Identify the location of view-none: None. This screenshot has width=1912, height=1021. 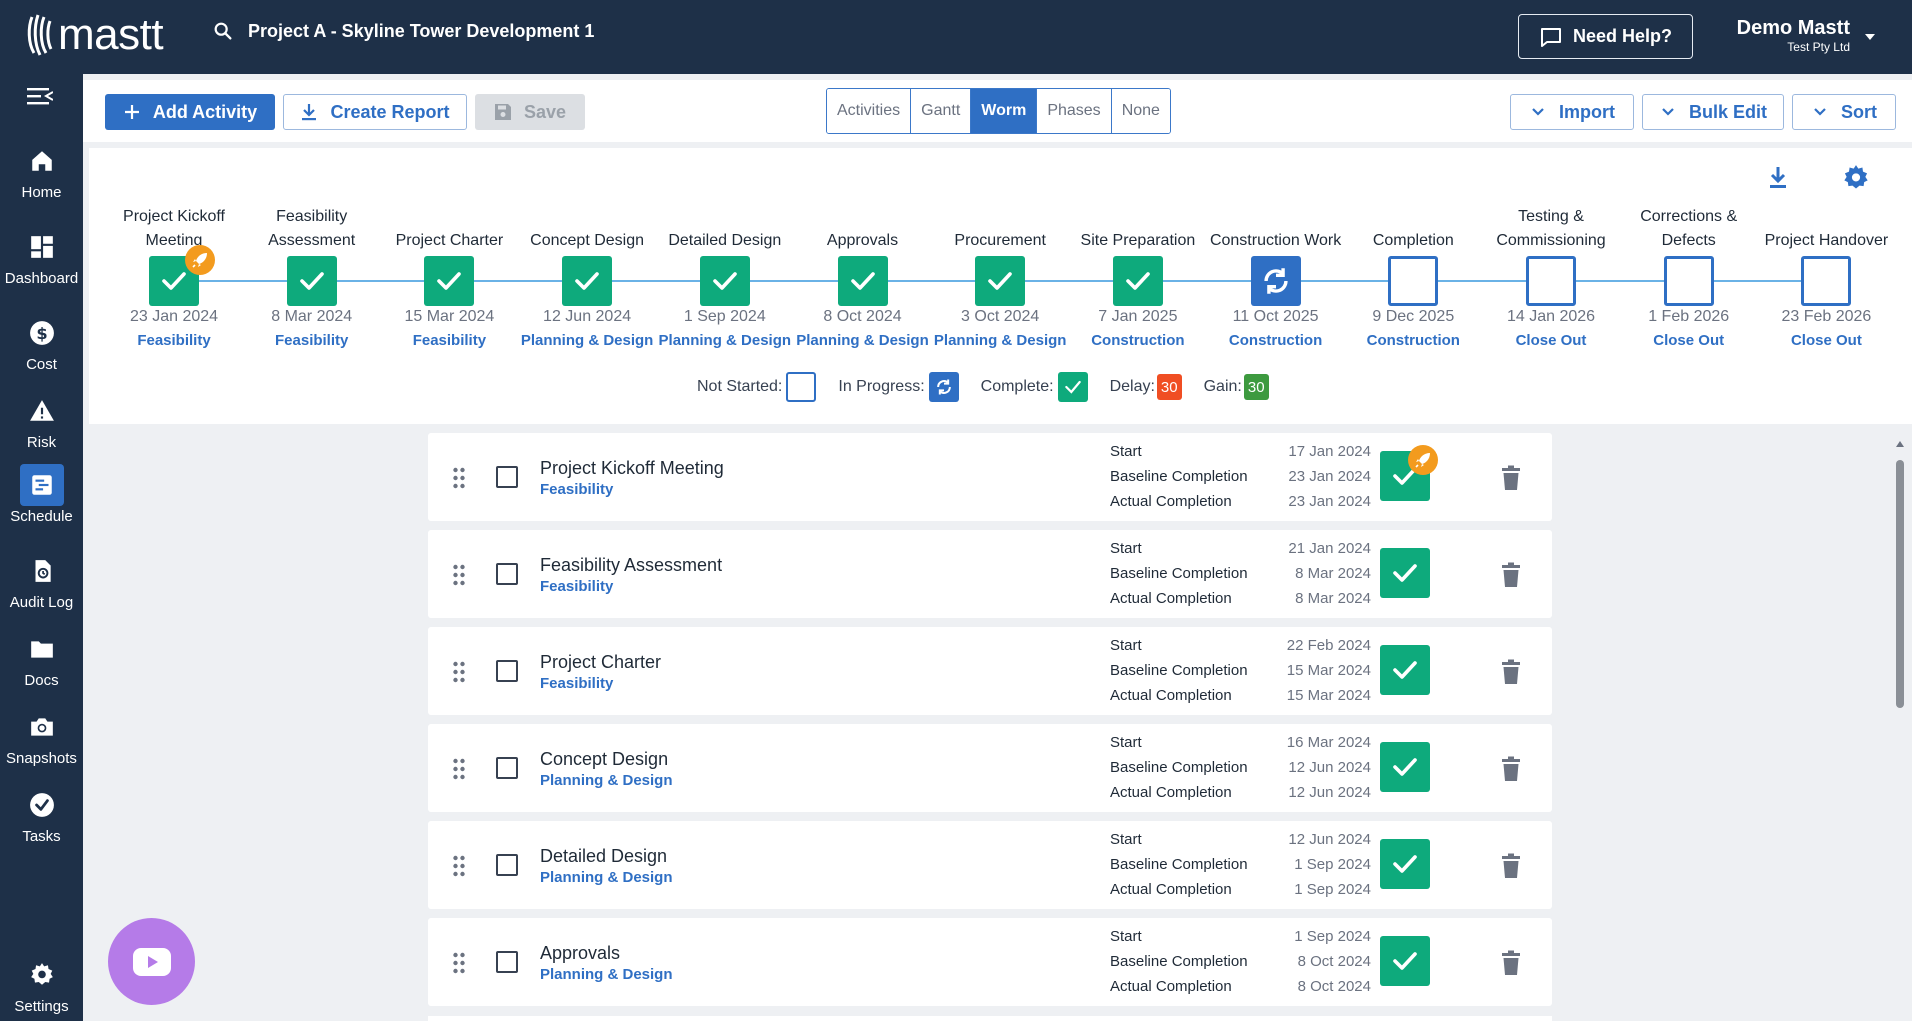
(1140, 111).